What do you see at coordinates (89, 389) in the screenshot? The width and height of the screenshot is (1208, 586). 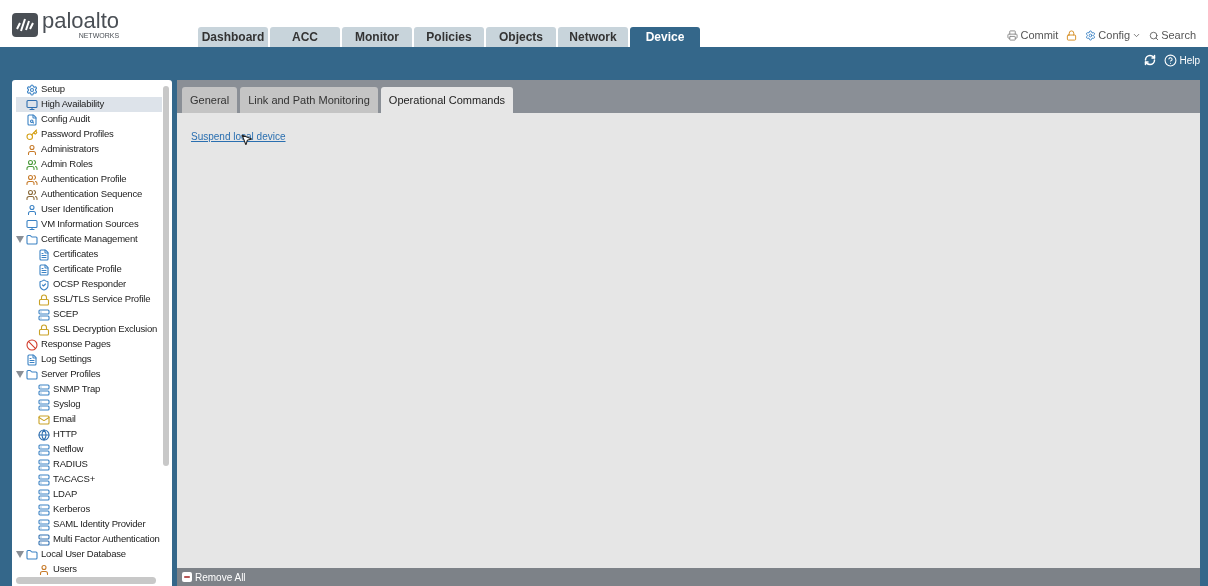 I see `tree-item: SNMP Trap` at bounding box center [89, 389].